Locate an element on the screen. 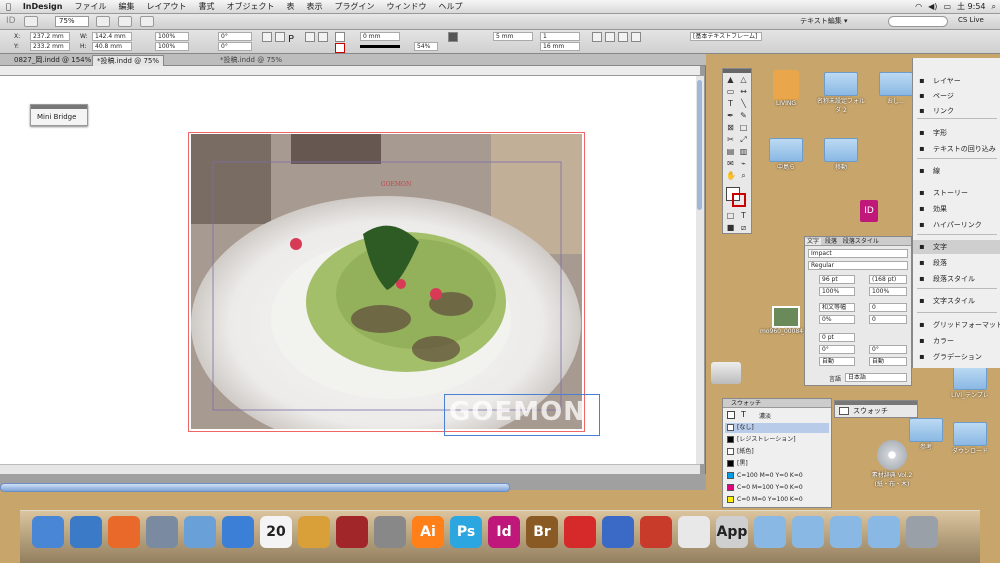 The image size is (1000, 563). zoom-field: 75% is located at coordinates (72, 21).